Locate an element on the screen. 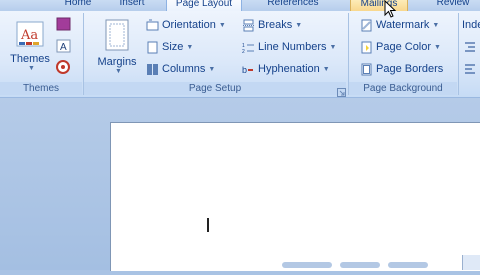 This screenshot has height=275, width=480. tab-references: References is located at coordinates (293, 5).